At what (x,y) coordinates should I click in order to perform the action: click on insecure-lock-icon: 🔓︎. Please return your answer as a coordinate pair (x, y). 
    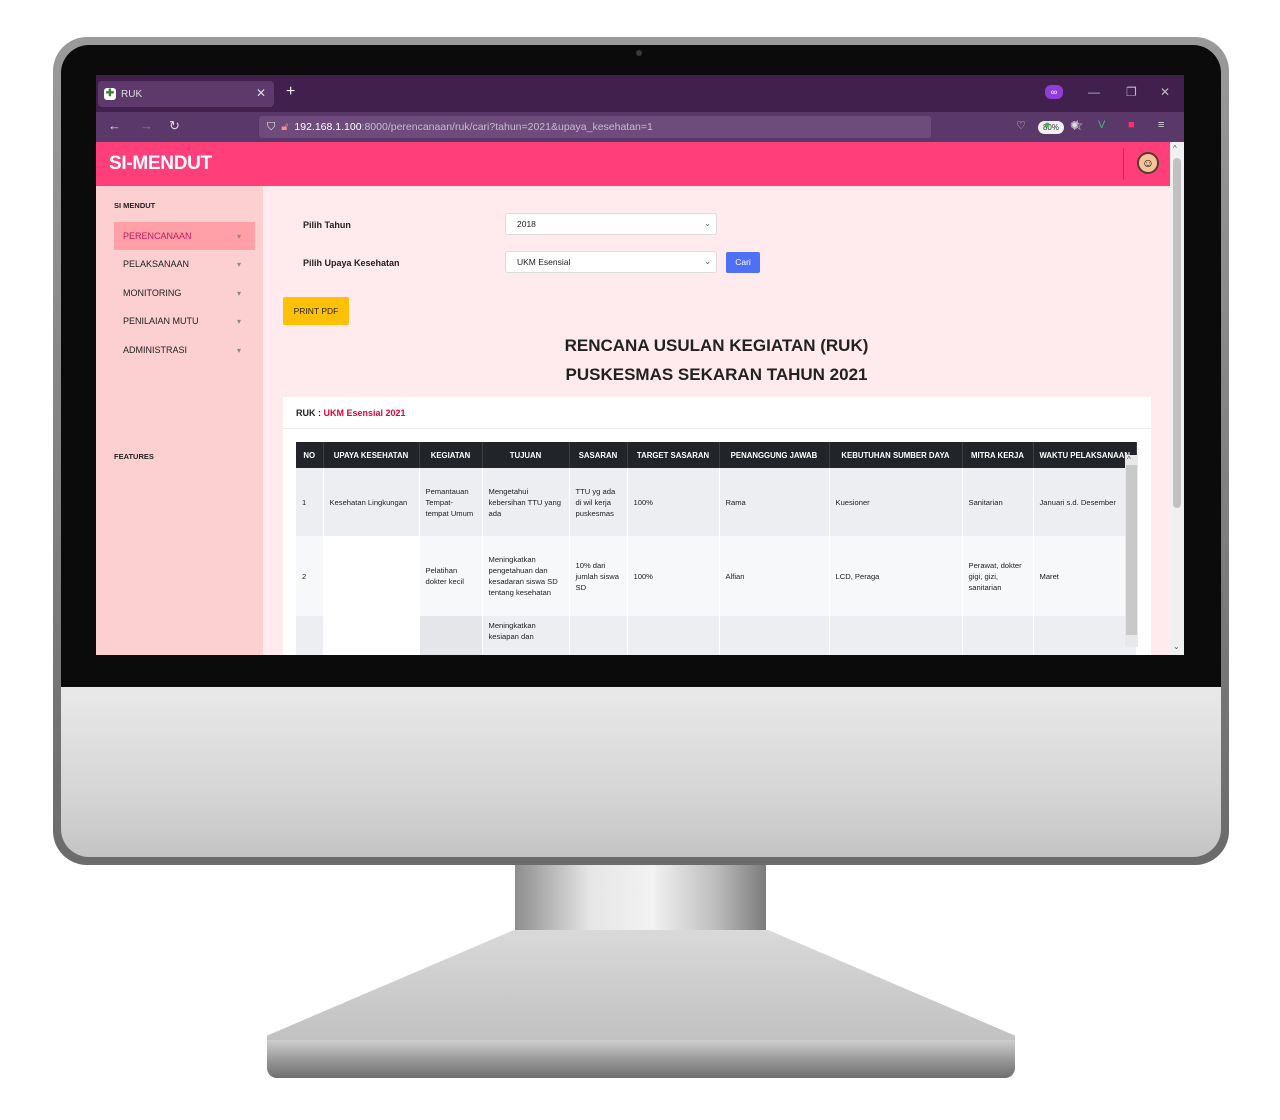
    Looking at the image, I should click on (285, 126).